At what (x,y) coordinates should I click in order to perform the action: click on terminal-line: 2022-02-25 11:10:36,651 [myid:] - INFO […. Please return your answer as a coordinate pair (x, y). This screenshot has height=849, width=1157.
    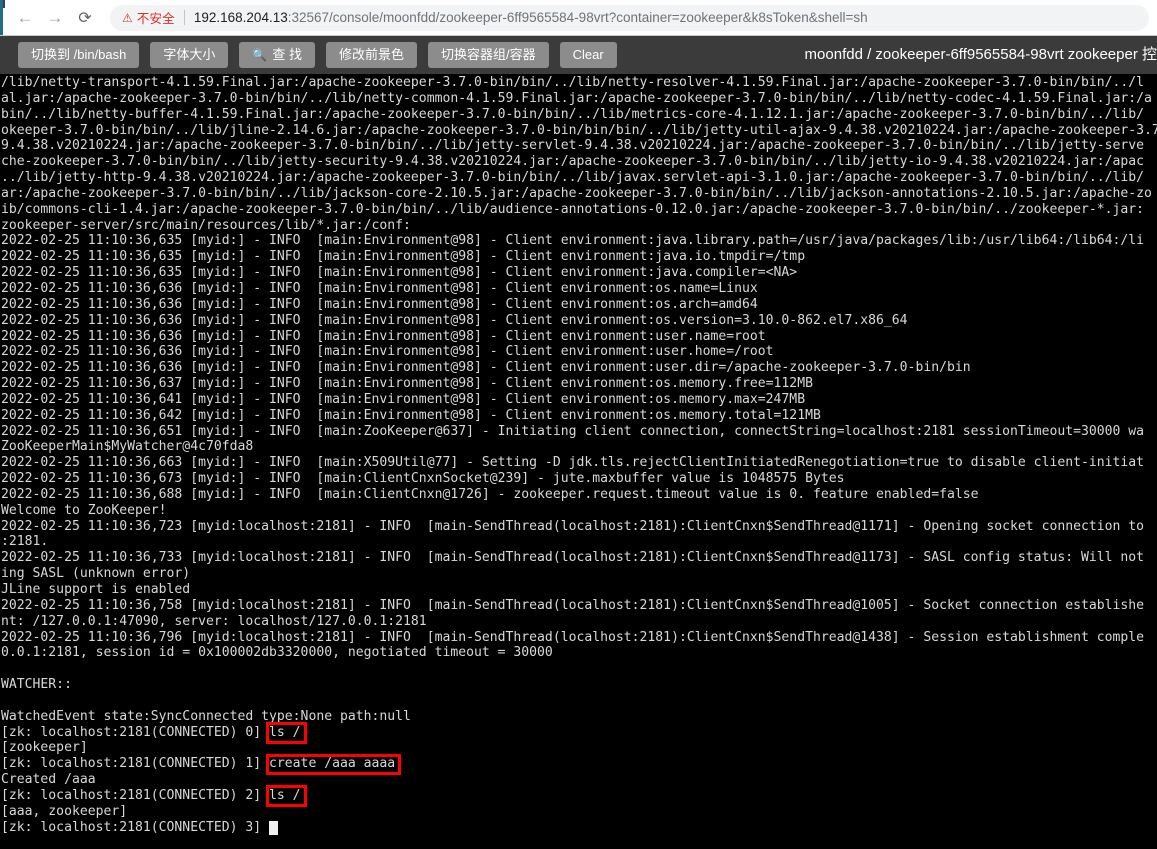
    Looking at the image, I should click on (573, 431).